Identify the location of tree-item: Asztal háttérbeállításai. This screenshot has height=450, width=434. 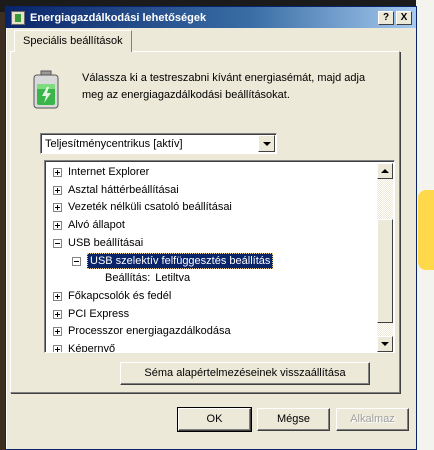
(116, 190).